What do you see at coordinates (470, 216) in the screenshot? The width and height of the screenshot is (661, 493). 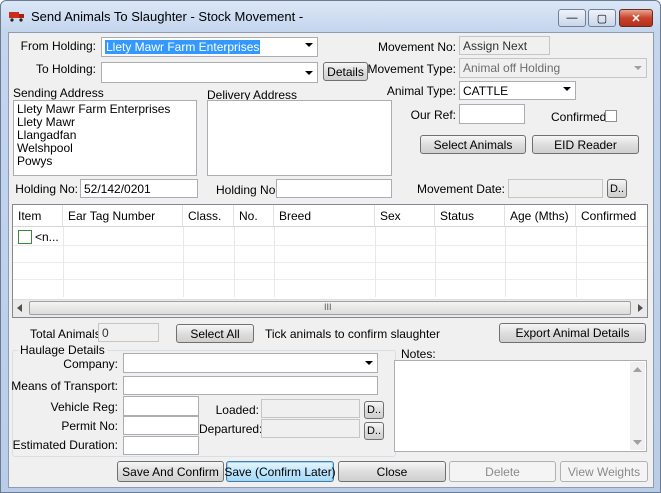 I see `column-header-status: Status` at bounding box center [470, 216].